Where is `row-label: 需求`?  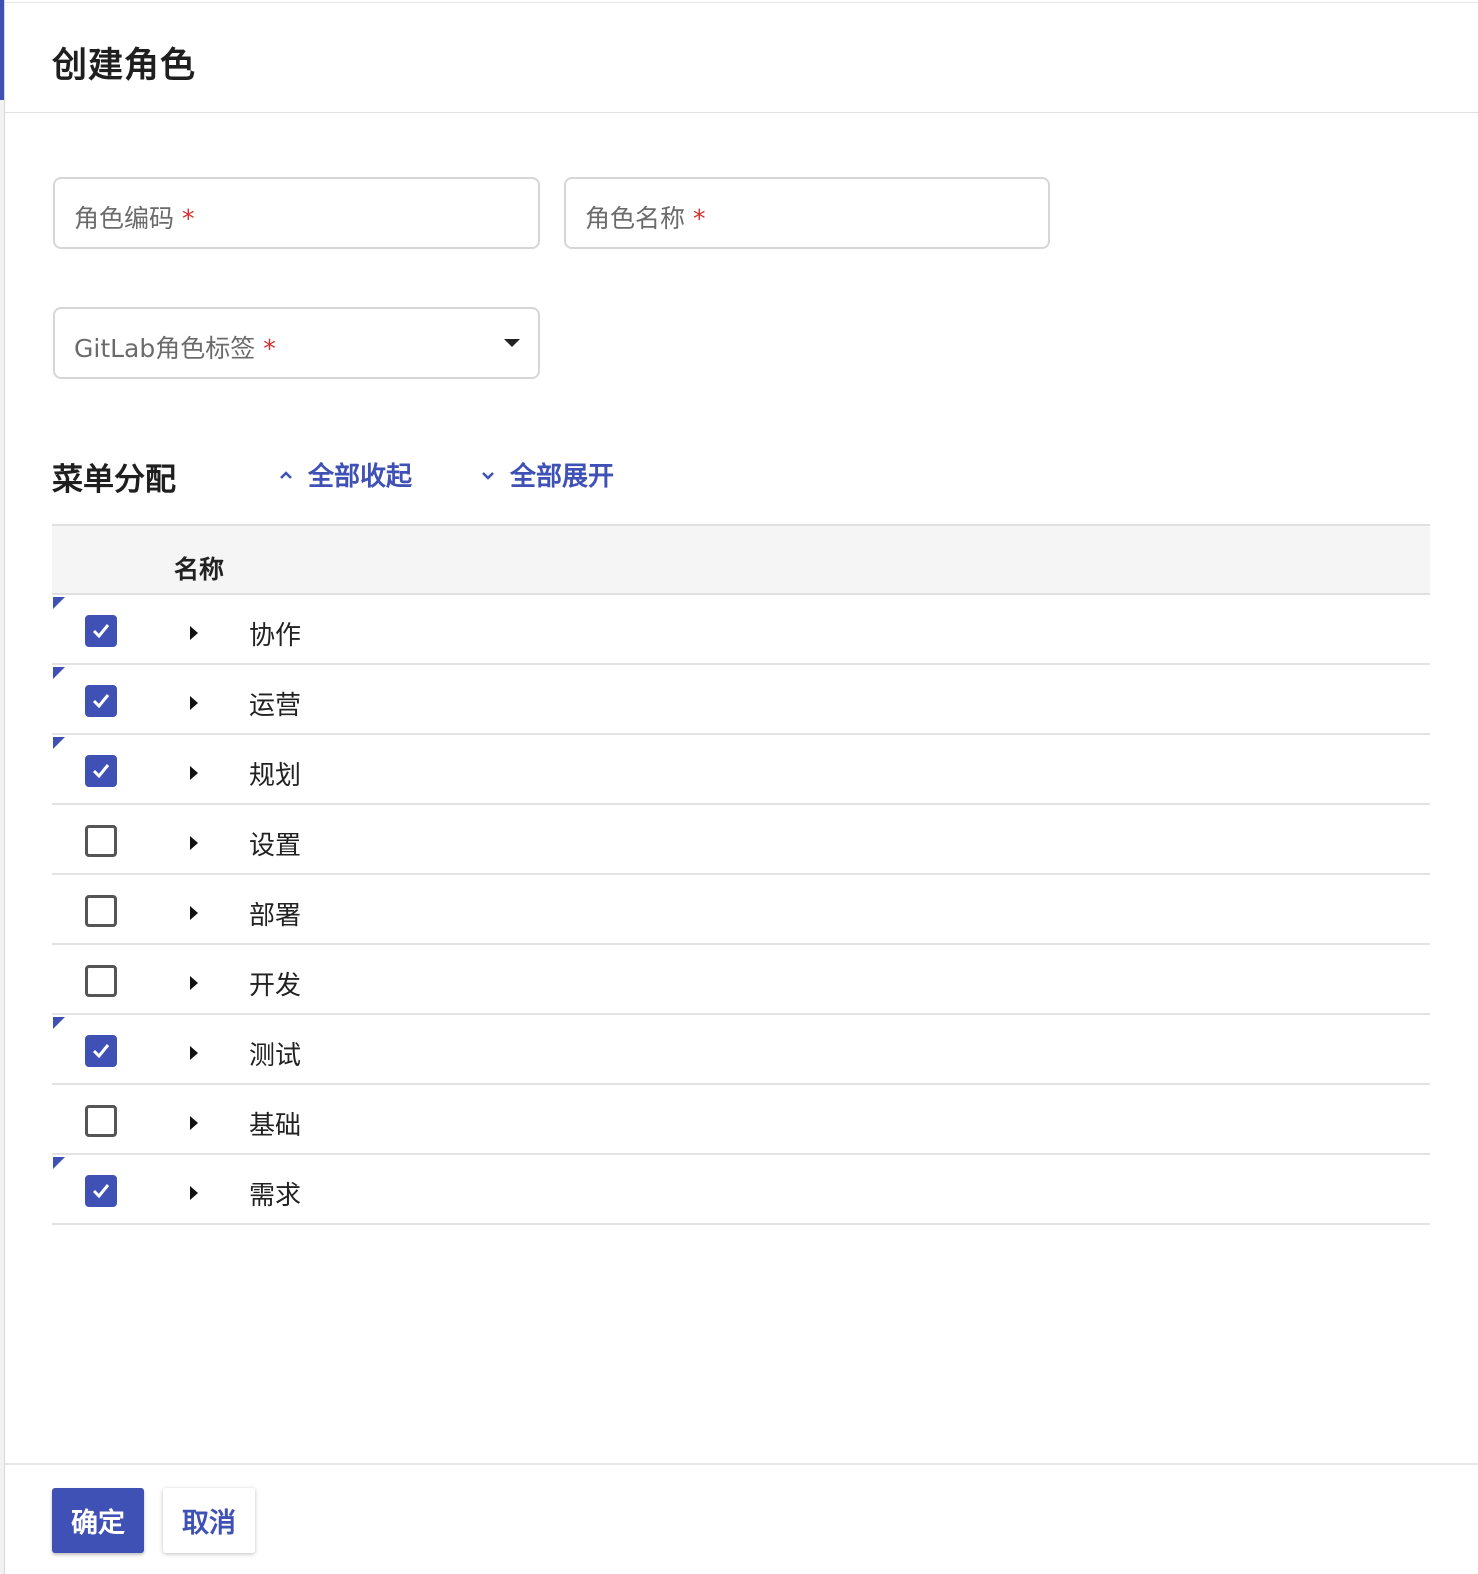 row-label: 需求 is located at coordinates (275, 1196).